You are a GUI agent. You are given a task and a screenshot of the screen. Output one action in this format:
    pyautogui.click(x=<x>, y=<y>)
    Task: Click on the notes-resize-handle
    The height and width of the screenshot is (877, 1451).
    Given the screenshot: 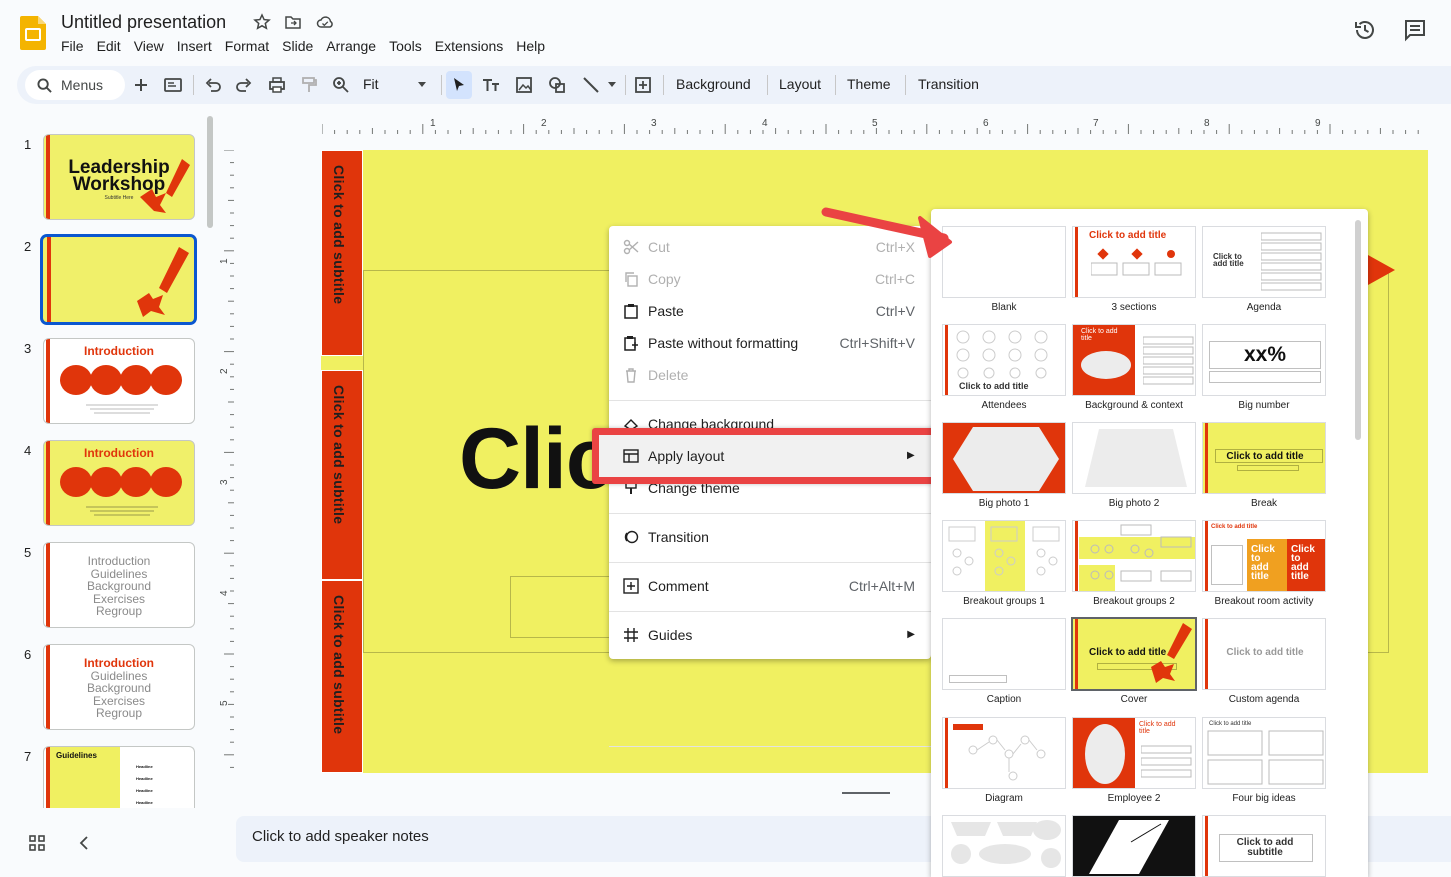 What is the action you would take?
    pyautogui.click(x=866, y=793)
    